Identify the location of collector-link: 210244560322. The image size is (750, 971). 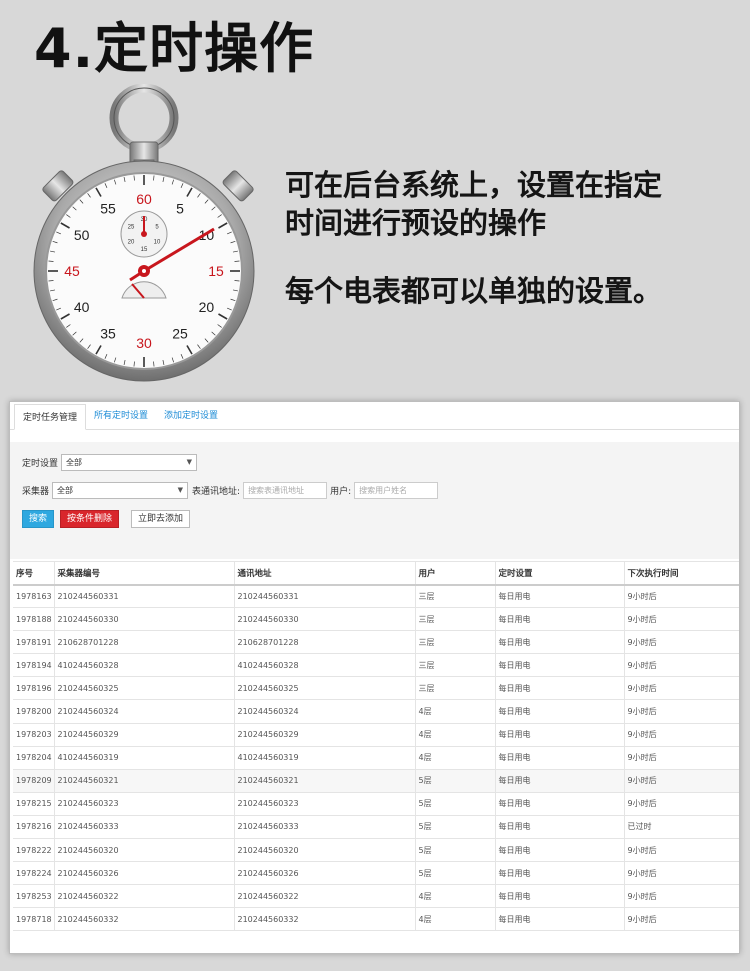
(144, 896).